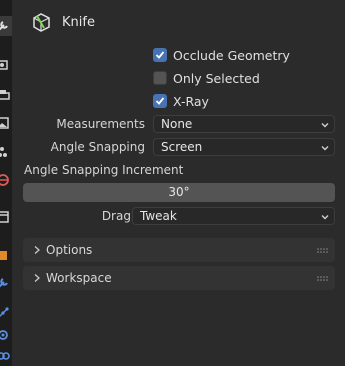  Describe the element at coordinates (178, 20) in the screenshot. I see `tool-header: Knife` at that location.